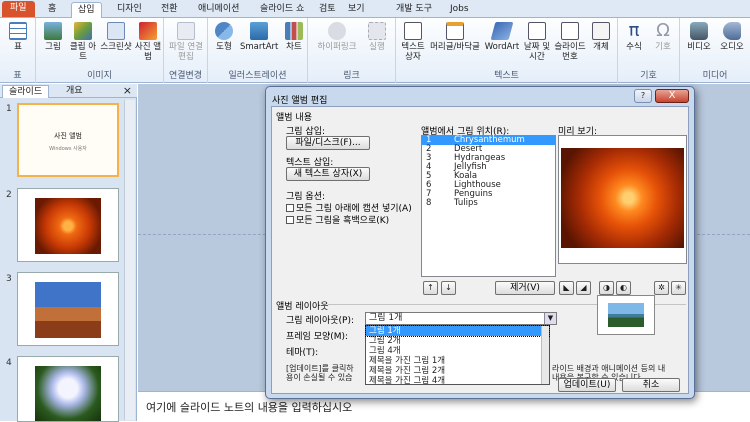  I want to click on remove-button: 제거(V), so click(525, 288).